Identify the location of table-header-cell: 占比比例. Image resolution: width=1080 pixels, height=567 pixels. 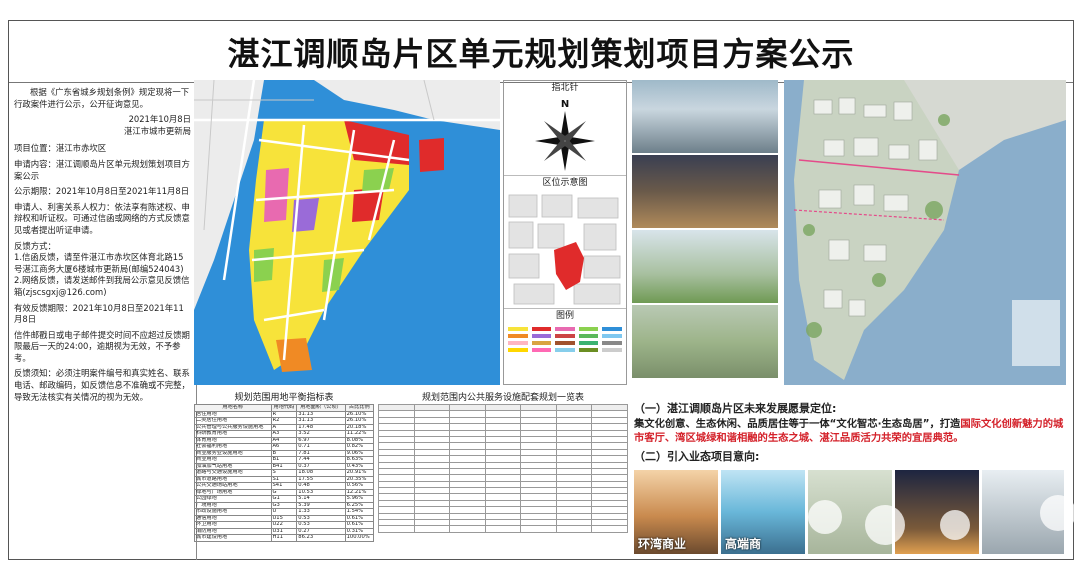
(359, 408).